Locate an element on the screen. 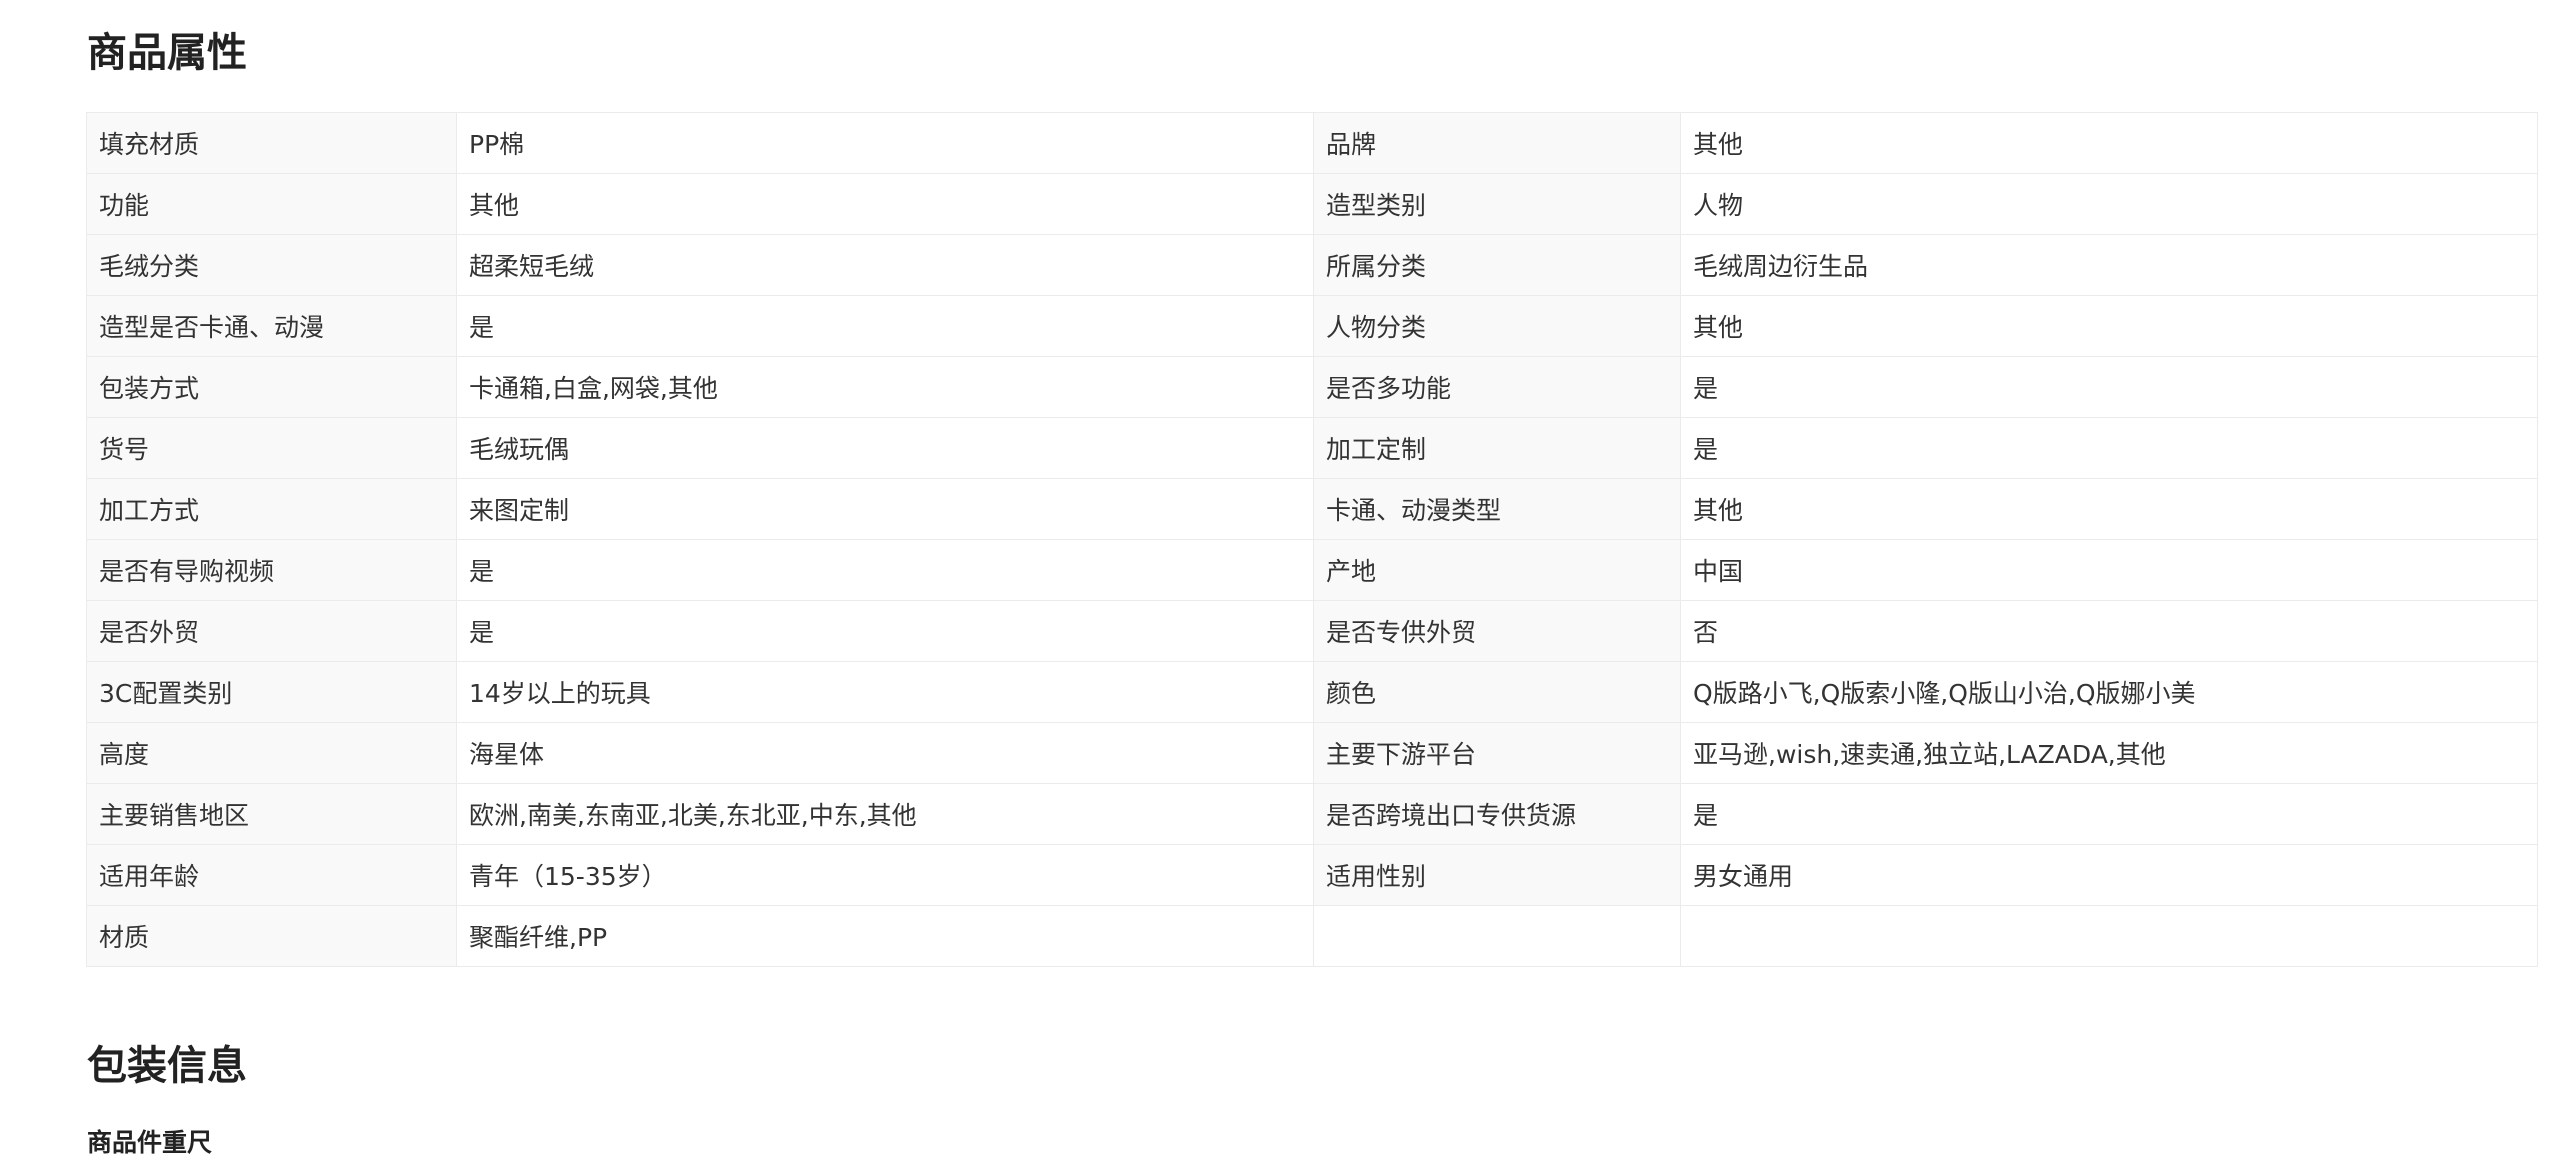 The height and width of the screenshot is (1159, 2560). attribute-key: 是否跨境出口专供货源 is located at coordinates (1497, 814).